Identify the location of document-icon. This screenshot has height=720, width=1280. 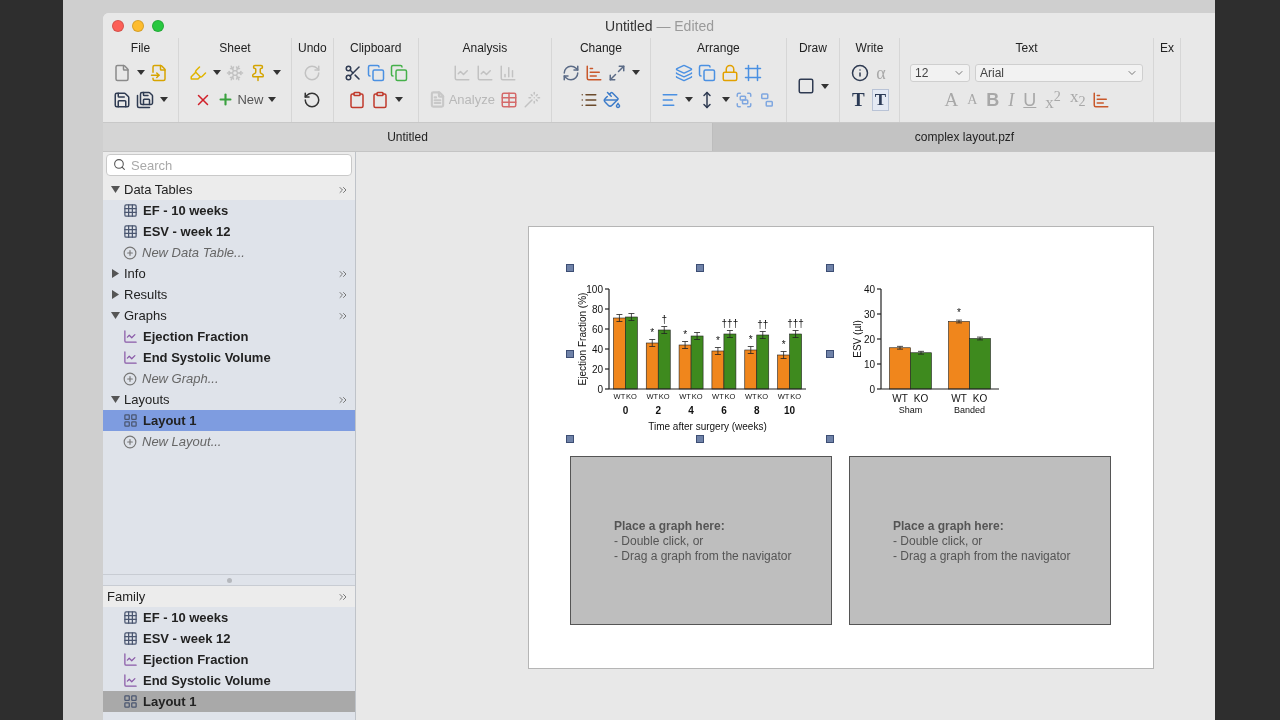
(122, 72).